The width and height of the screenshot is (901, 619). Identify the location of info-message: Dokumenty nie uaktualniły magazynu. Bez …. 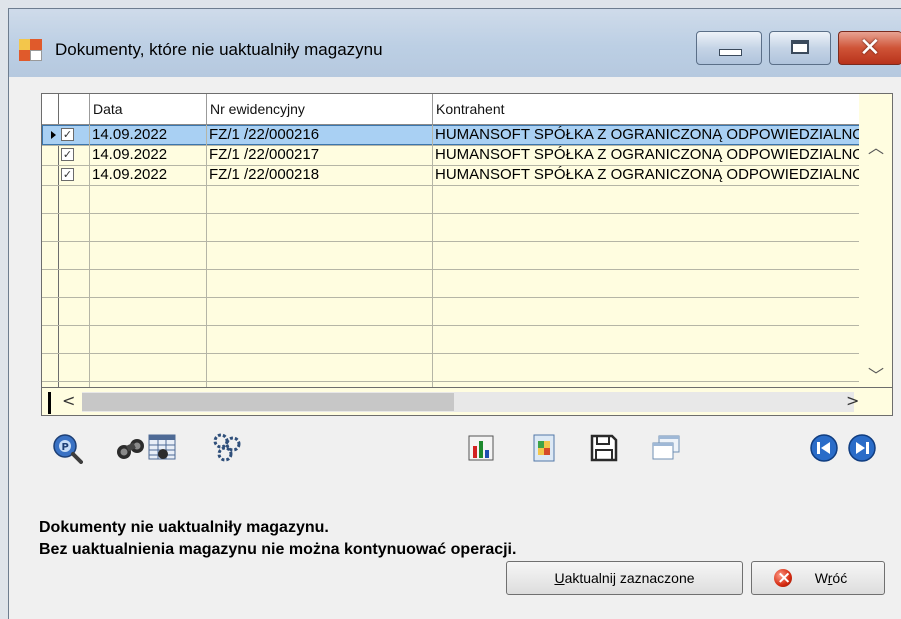
(277, 539).